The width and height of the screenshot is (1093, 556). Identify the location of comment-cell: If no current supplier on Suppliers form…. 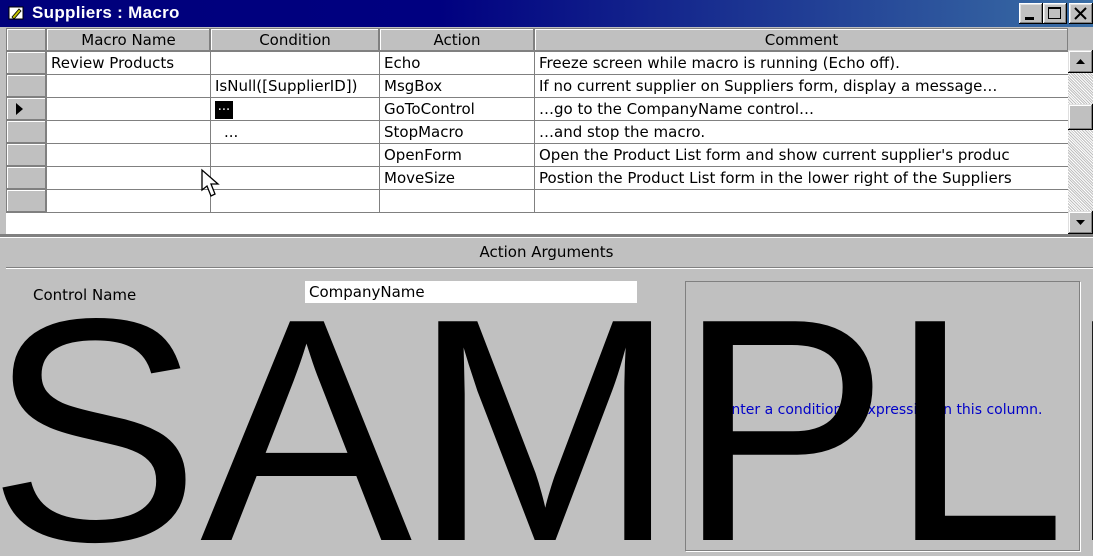
(801, 86).